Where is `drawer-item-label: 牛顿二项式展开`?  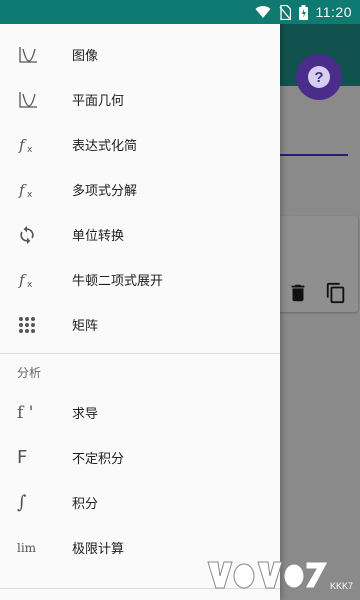
drawer-item-label: 牛顿二项式展开 is located at coordinates (118, 281).